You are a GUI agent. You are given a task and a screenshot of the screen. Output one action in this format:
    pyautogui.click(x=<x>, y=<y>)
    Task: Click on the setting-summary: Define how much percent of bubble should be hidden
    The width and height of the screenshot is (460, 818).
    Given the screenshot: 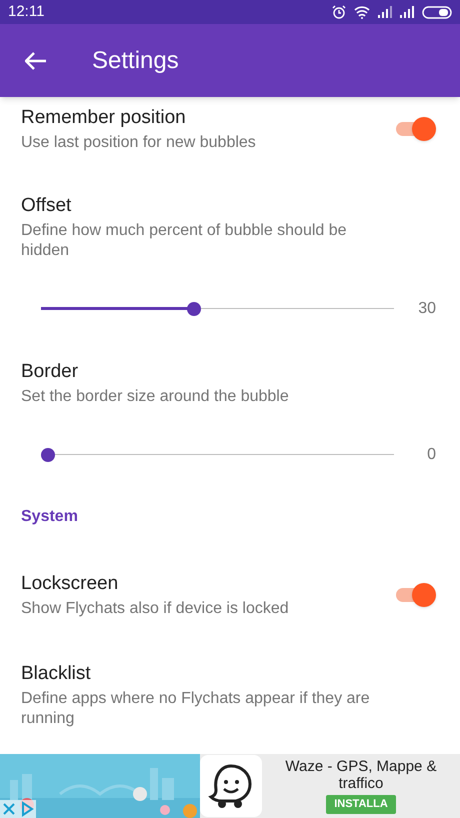 What is the action you would take?
    pyautogui.click(x=184, y=241)
    